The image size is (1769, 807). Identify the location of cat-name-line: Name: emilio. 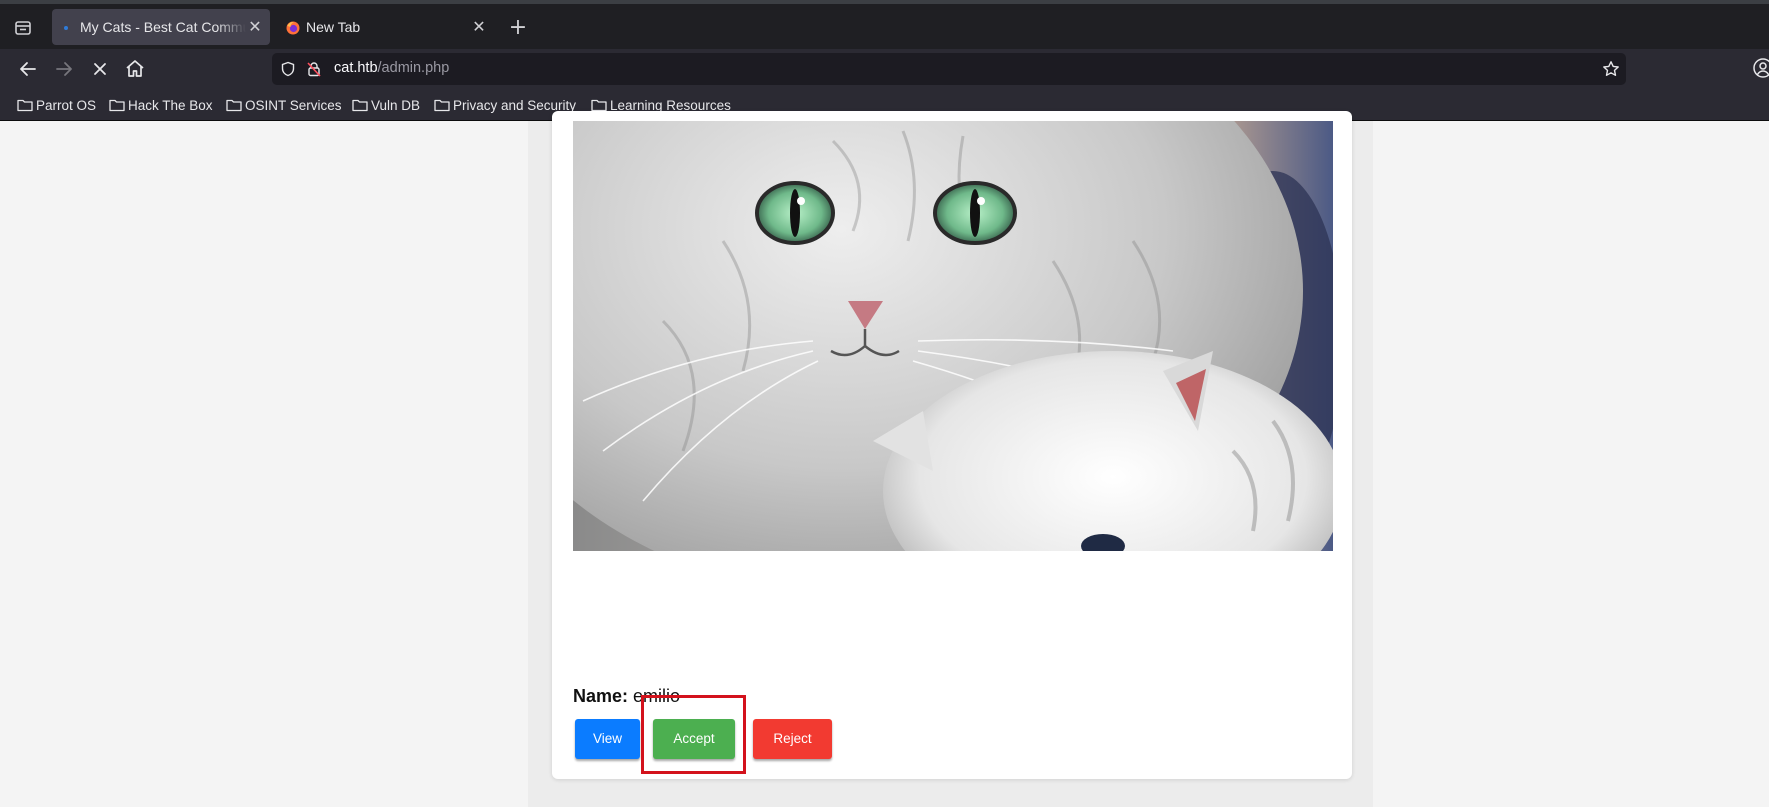
(626, 696).